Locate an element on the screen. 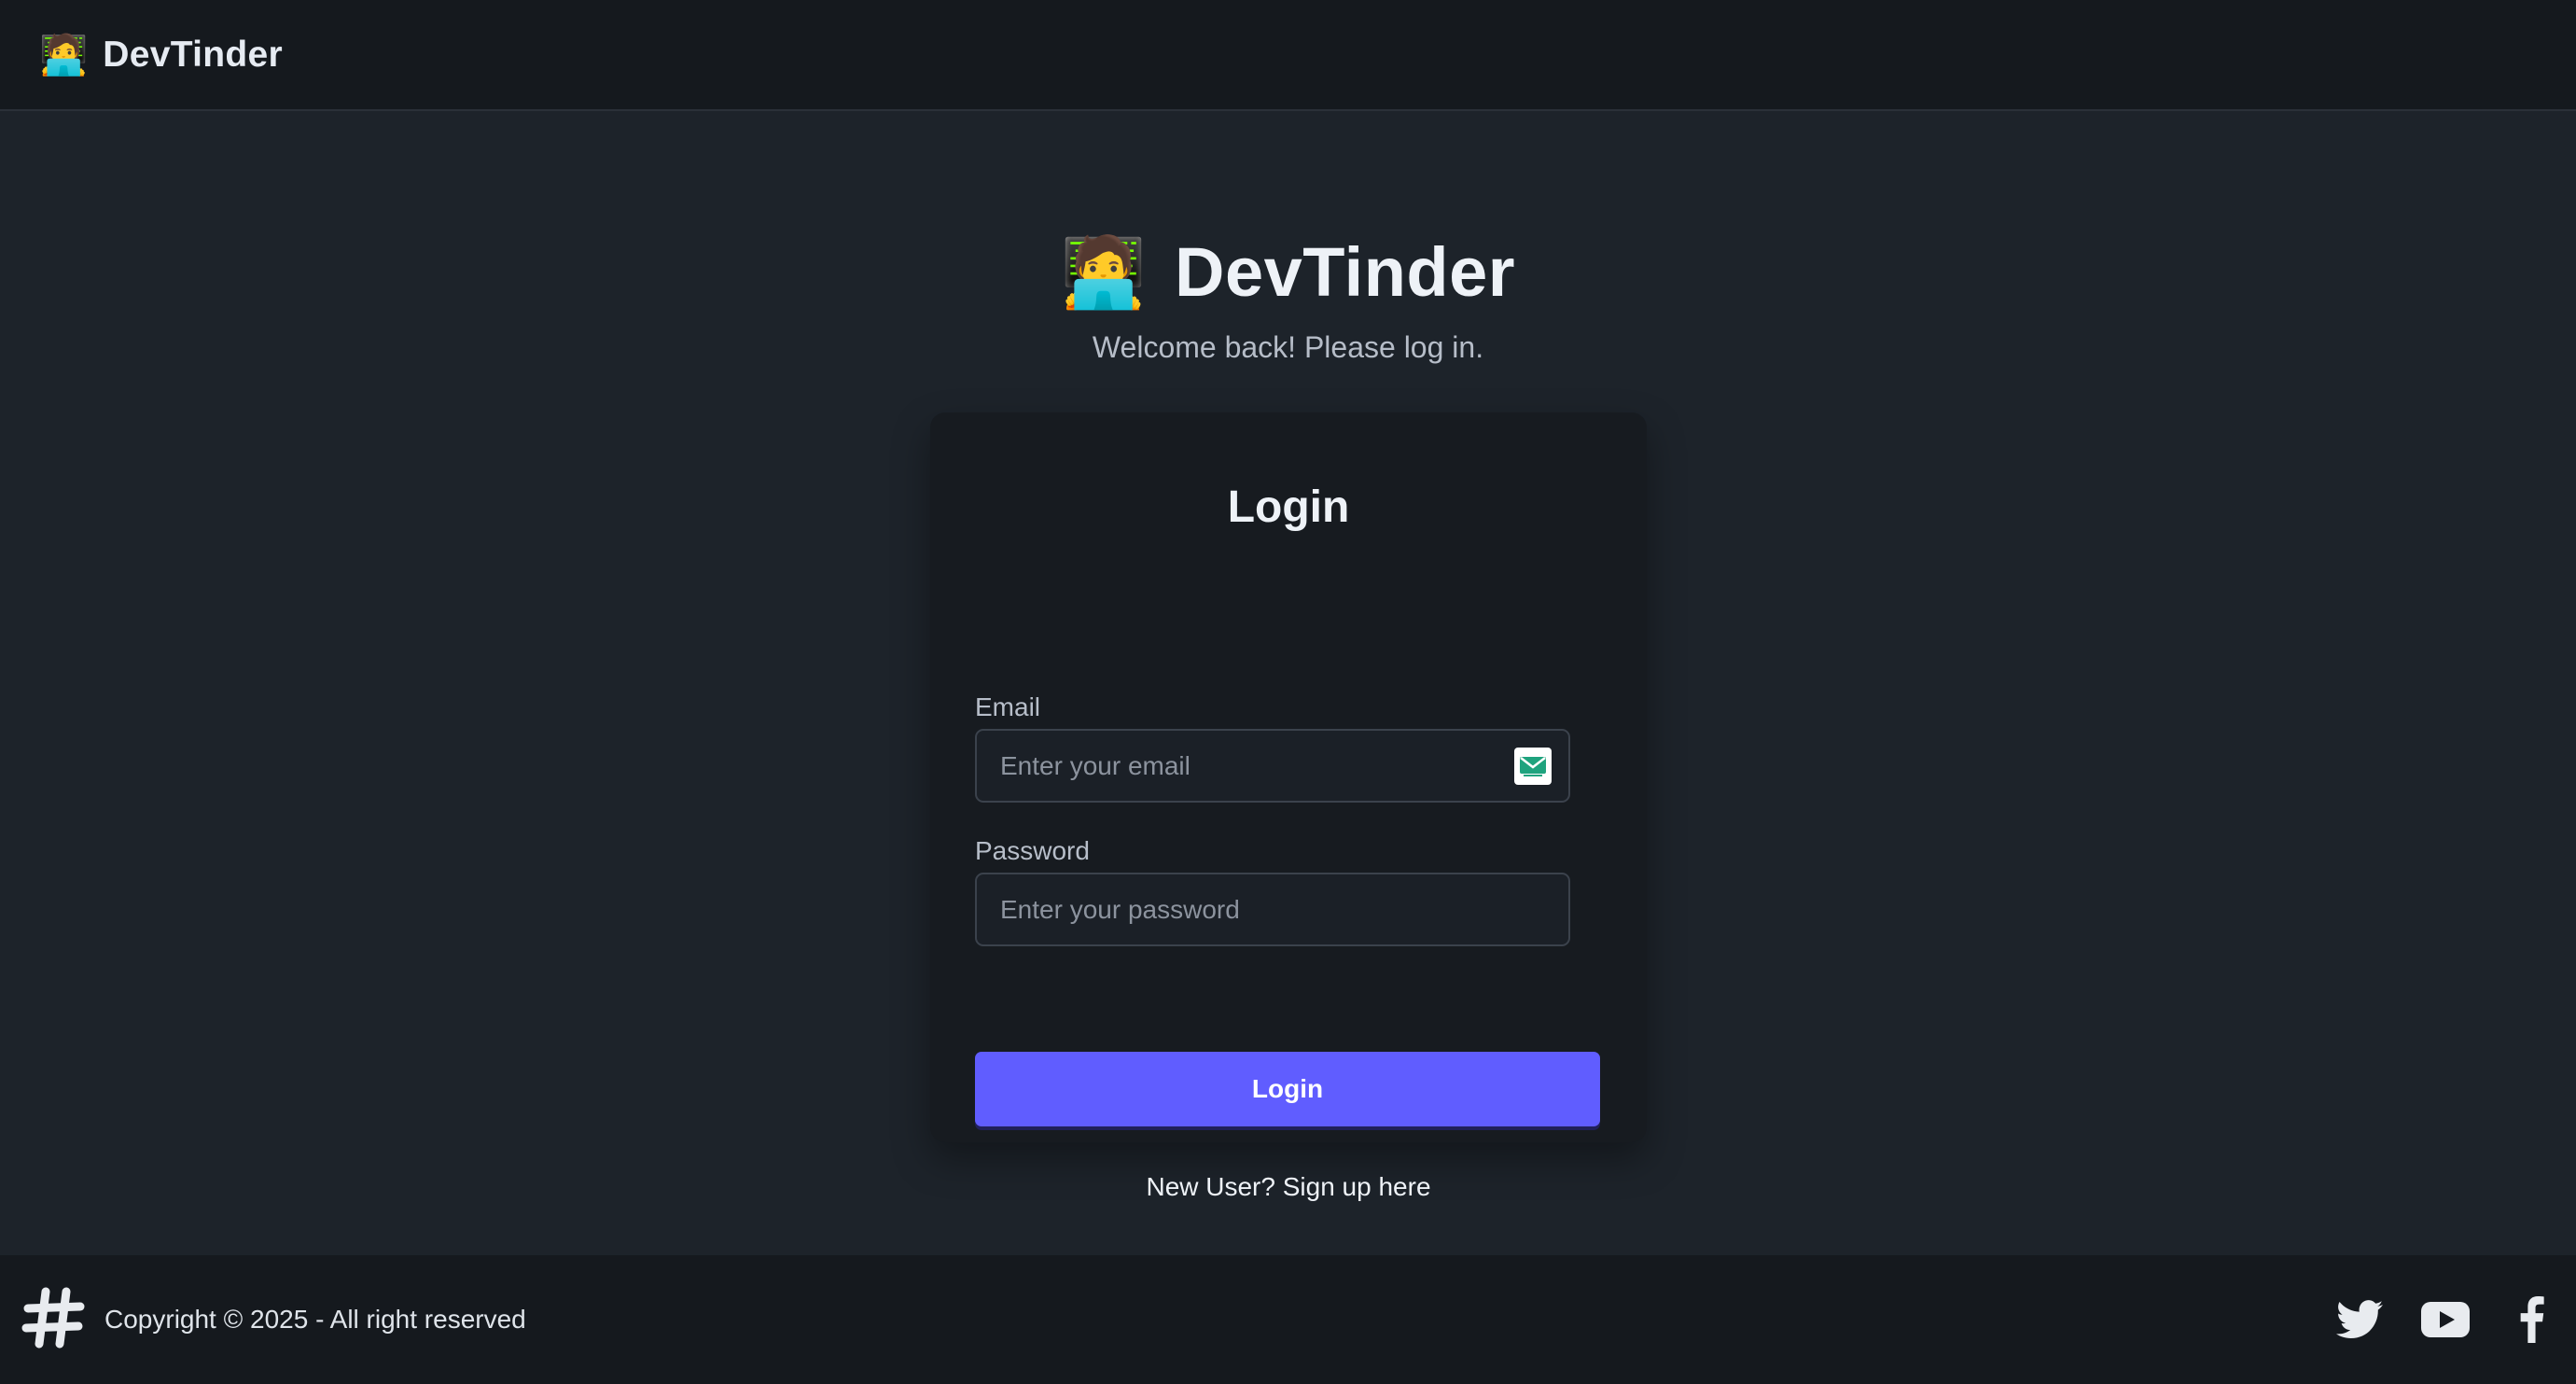 The width and height of the screenshot is (2576, 1384). hashtag-logo-icon is located at coordinates (54, 1320).